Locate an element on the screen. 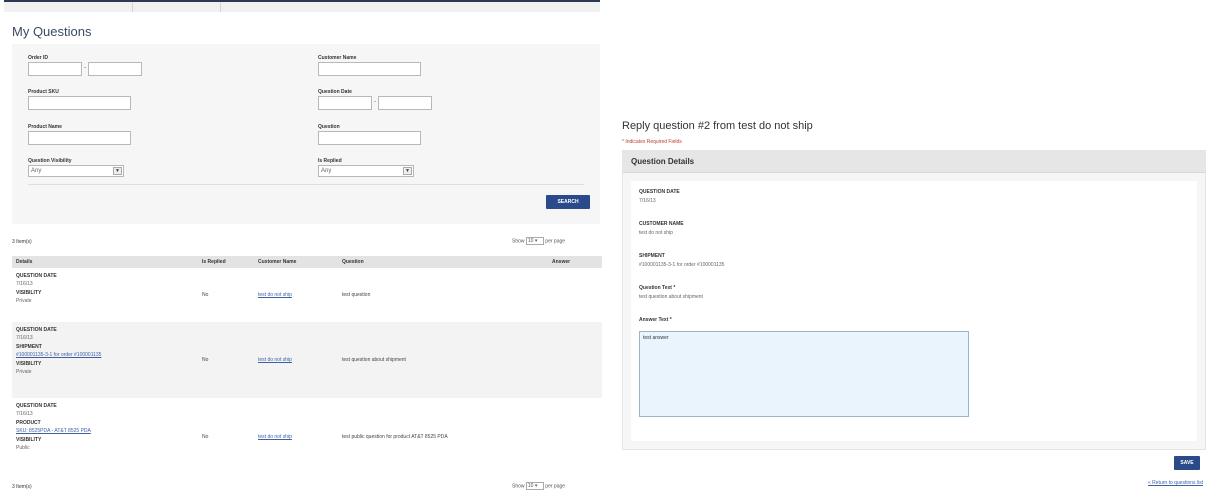 Image resolution: width=1208 pixels, height=502 pixels. footer-per-page-control: Show 10 ▾ per page is located at coordinates (538, 486).